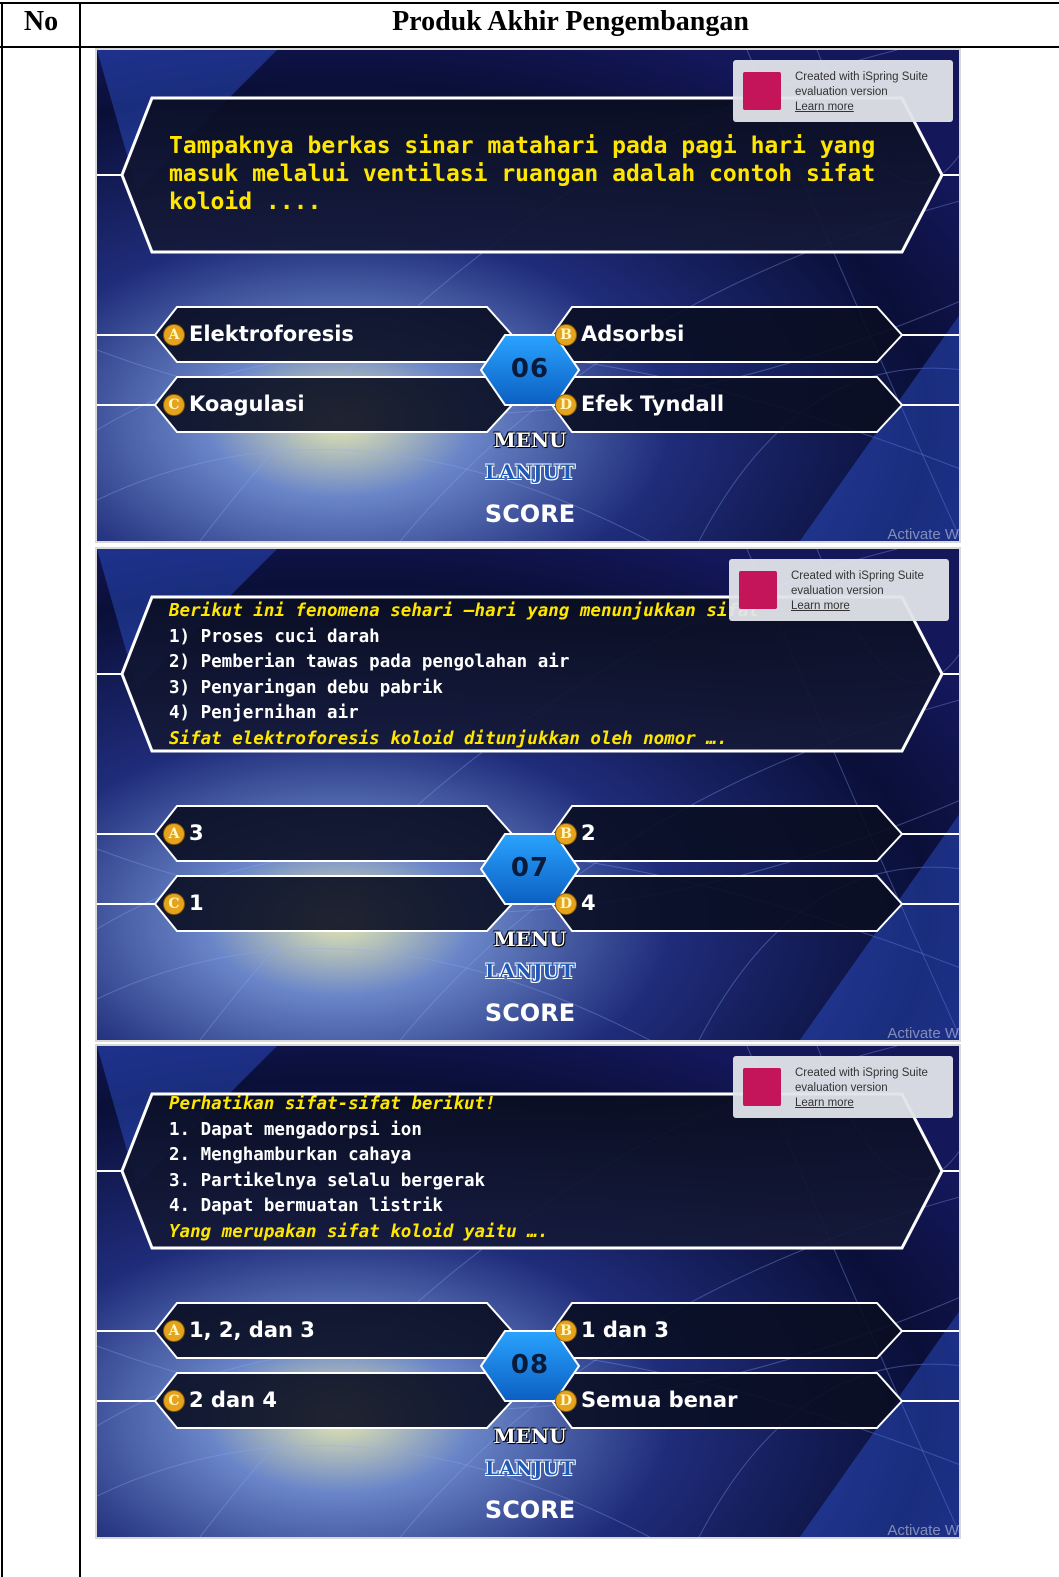  I want to click on question-option: 3. Partikelnya selalu bergerak, so click(327, 1180).